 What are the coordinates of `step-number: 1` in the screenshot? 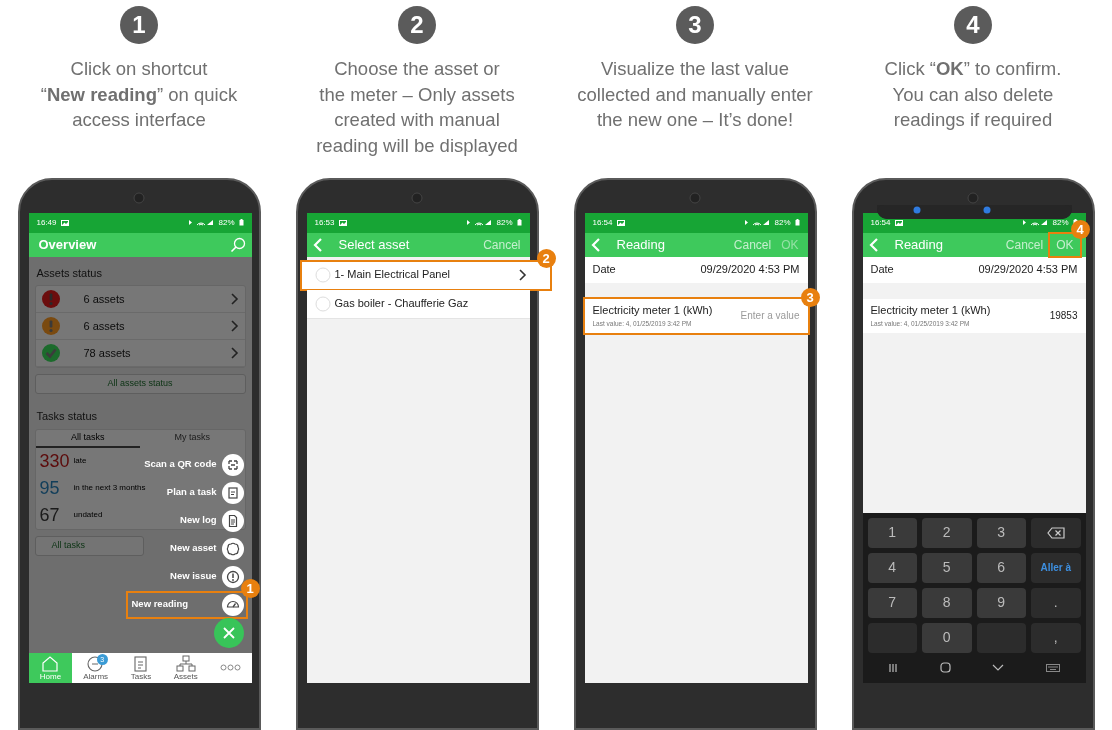 It's located at (139, 25).